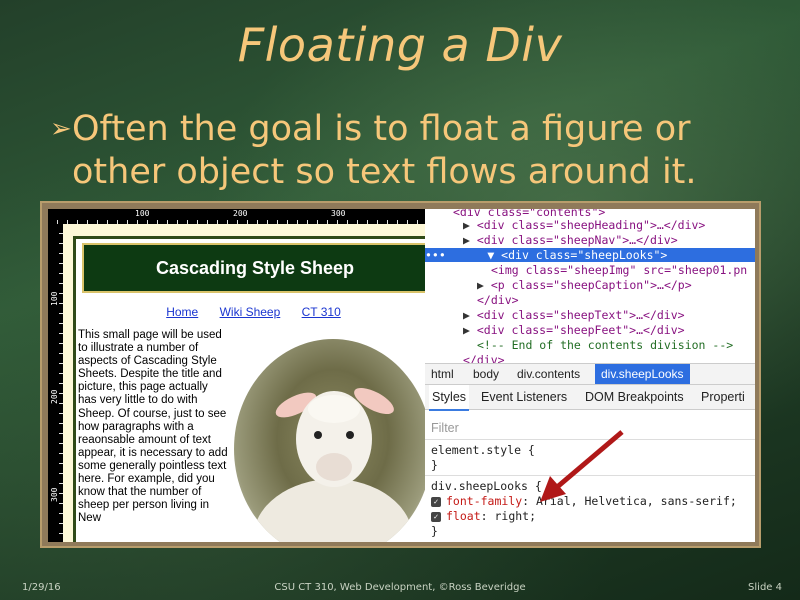 Image resolution: width=800 pixels, height=600 pixels. Describe the element at coordinates (445, 428) in the screenshot. I see `filter-input: Filter` at that location.